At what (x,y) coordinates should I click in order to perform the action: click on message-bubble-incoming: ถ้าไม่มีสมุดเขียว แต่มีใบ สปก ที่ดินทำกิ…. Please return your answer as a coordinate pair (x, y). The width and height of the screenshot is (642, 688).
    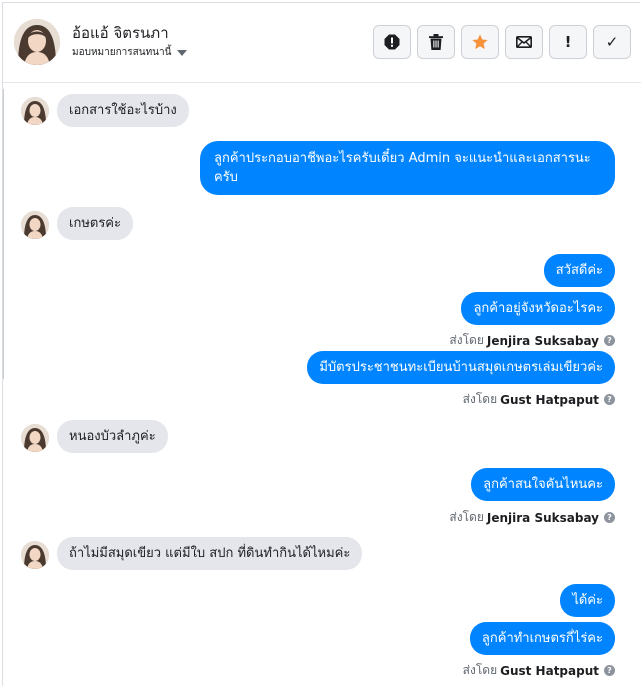
    Looking at the image, I should click on (210, 553).